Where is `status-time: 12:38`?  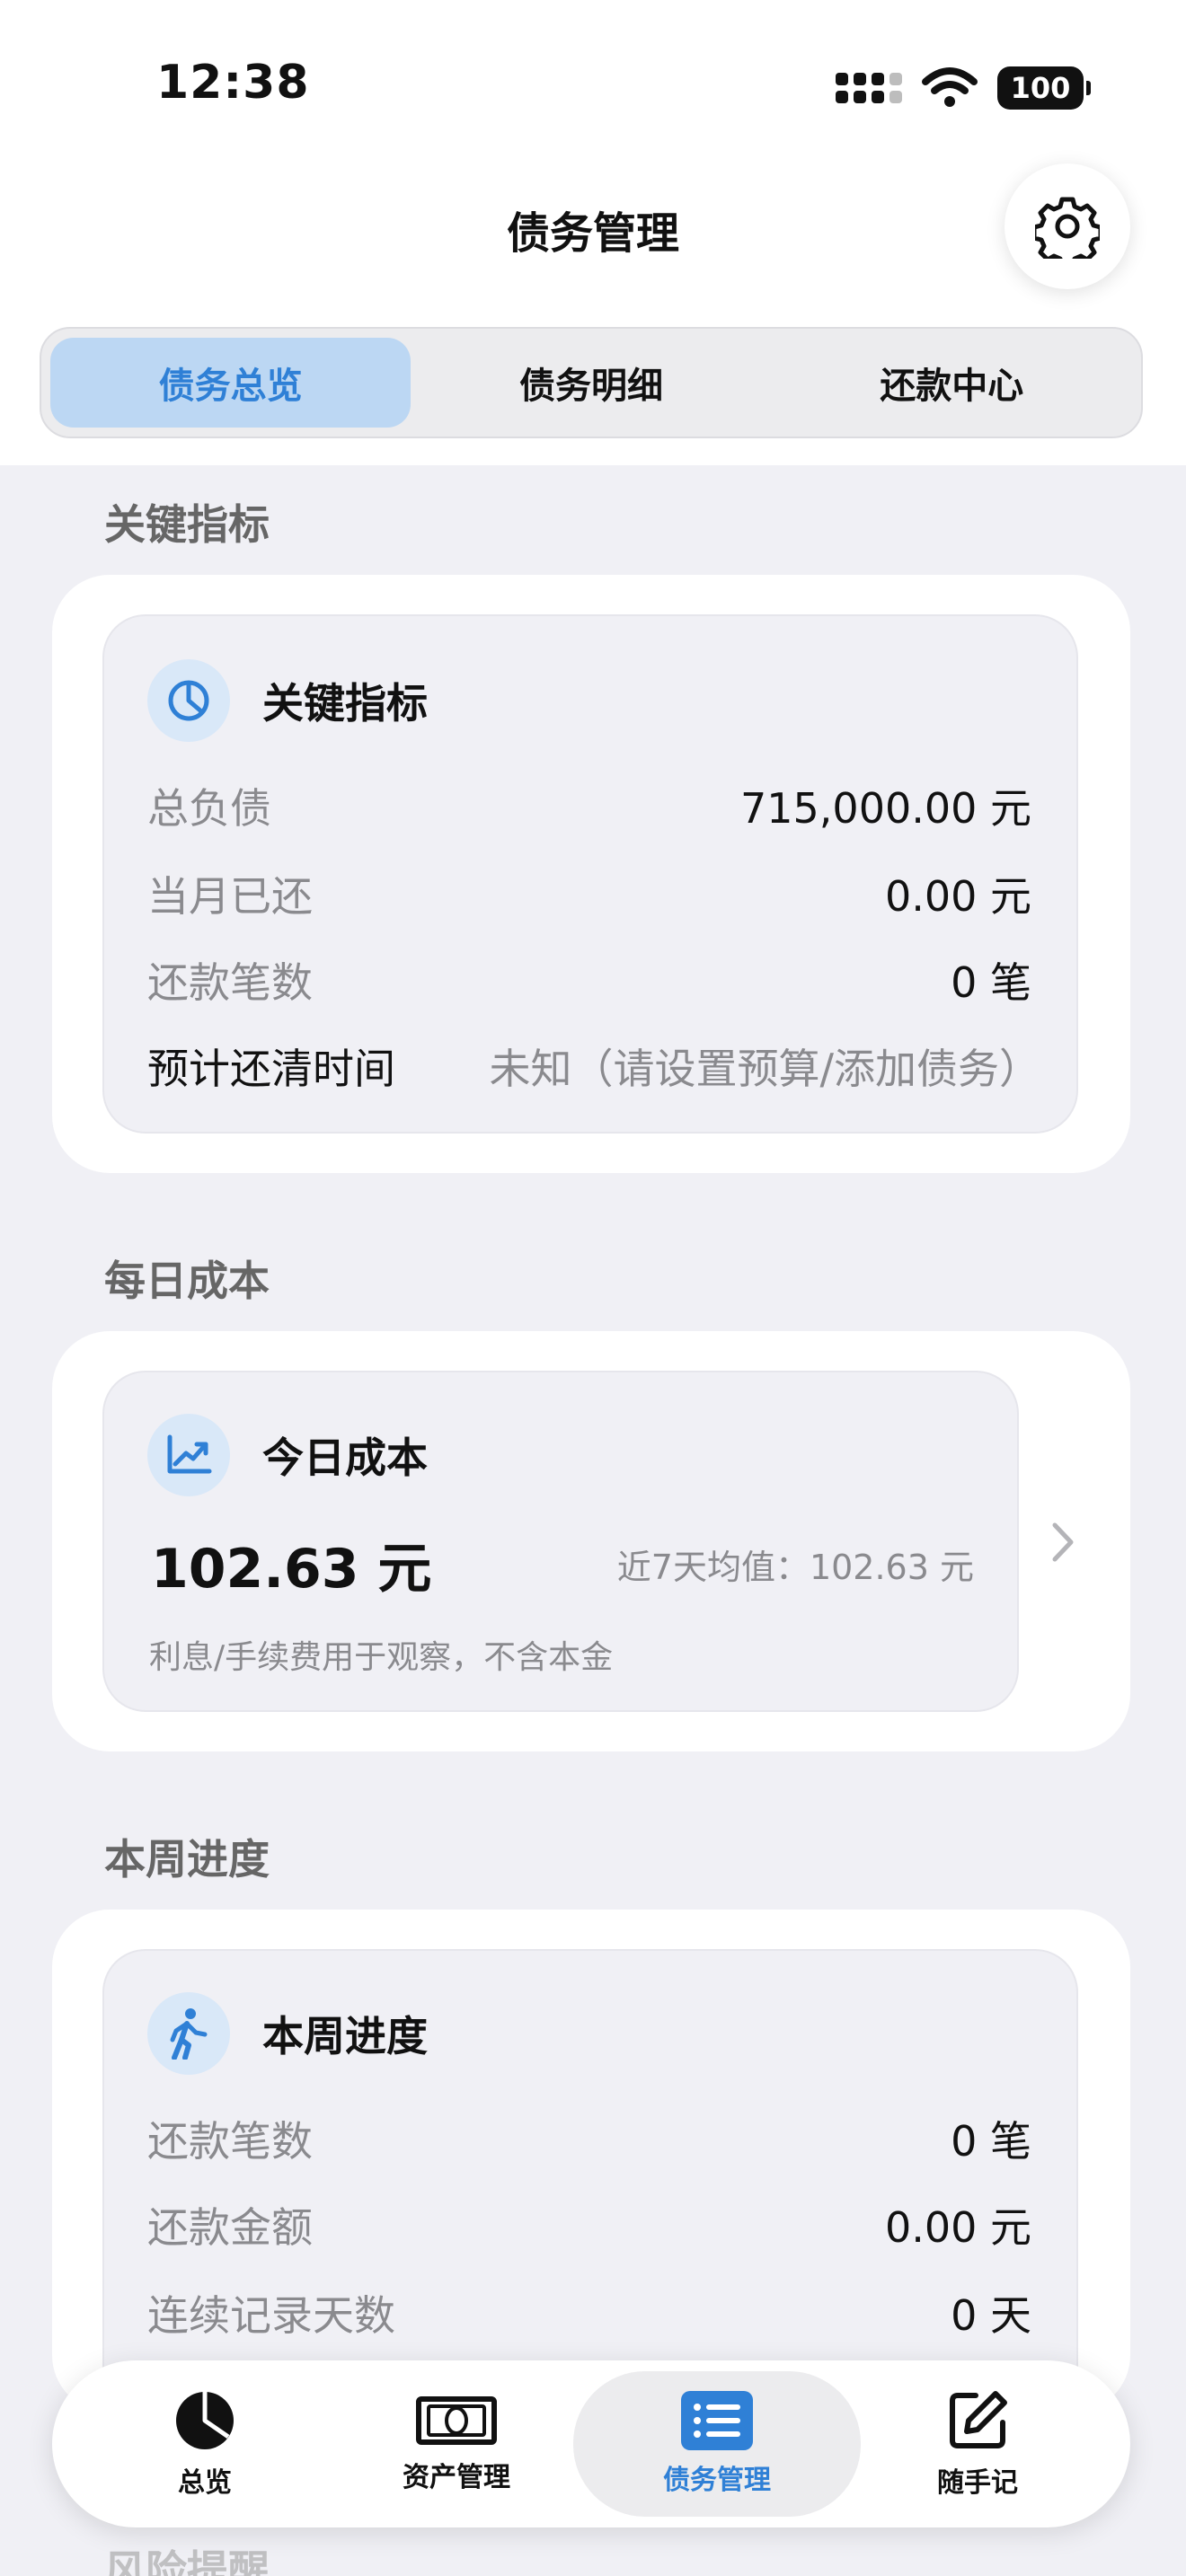 status-time: 12:38 is located at coordinates (233, 83).